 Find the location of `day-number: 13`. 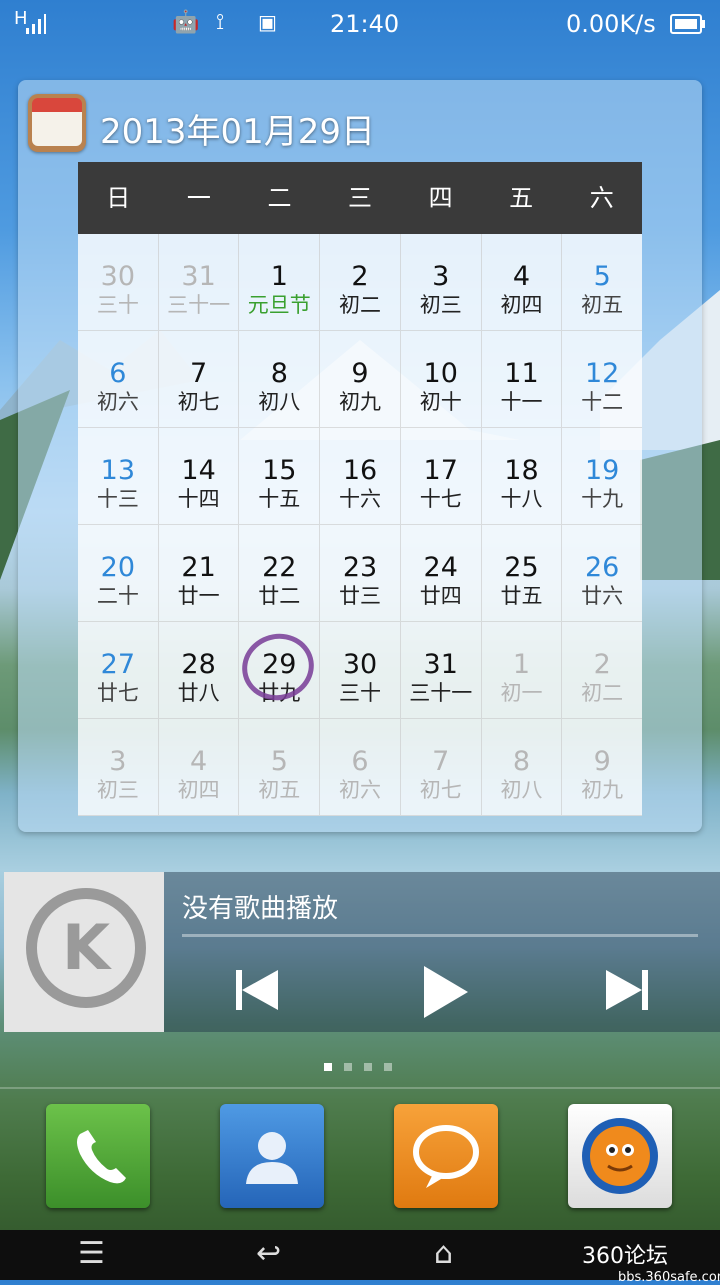

day-number: 13 is located at coordinates (118, 470).